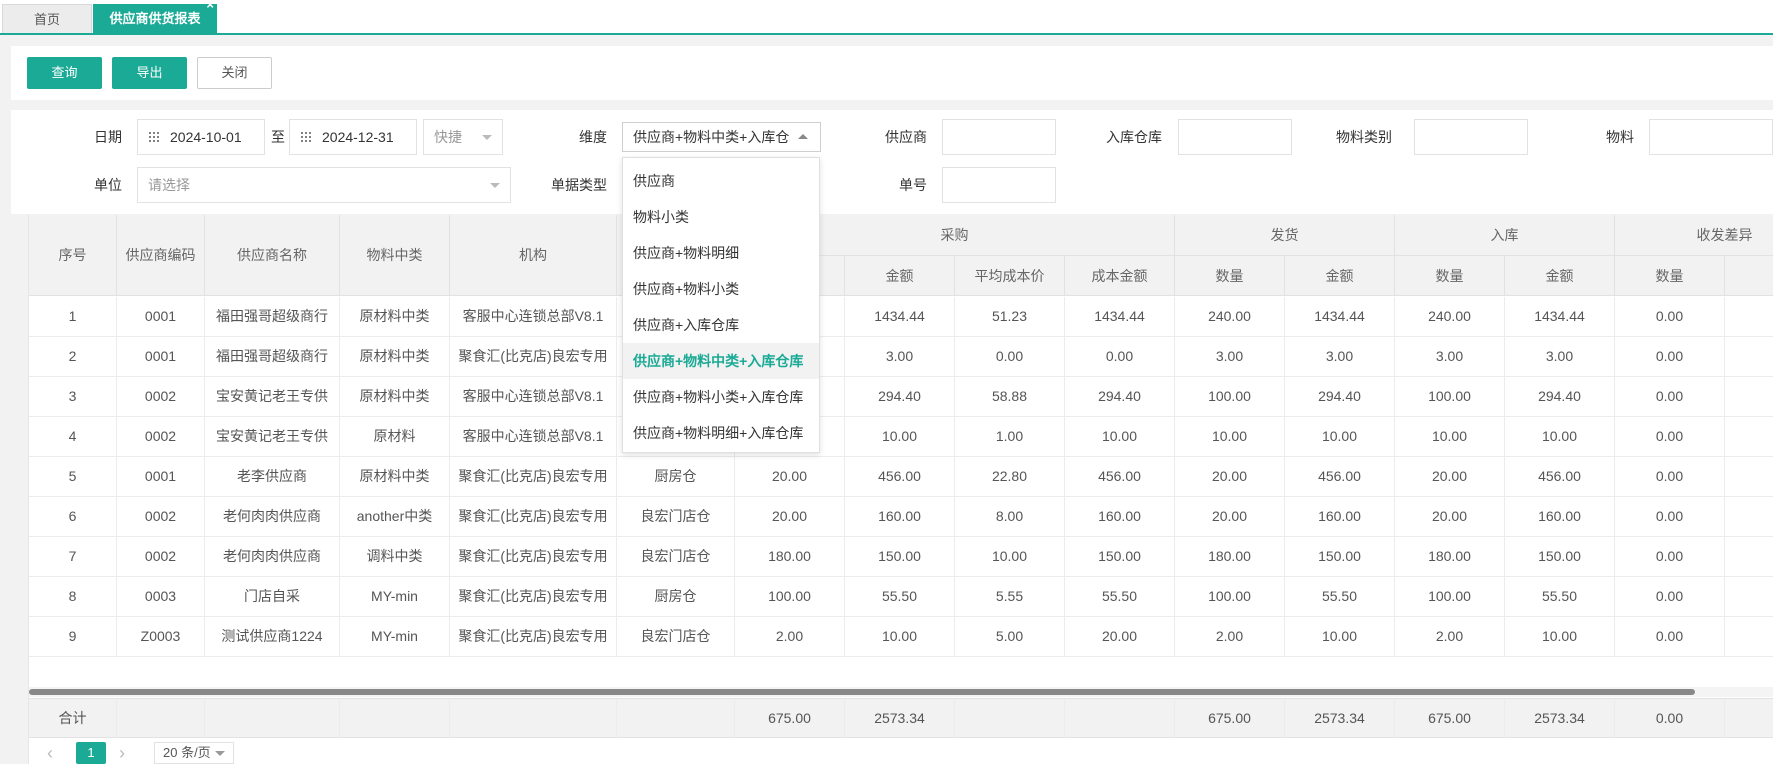  What do you see at coordinates (73, 396) in the screenshot?
I see `table-cell: 3` at bounding box center [73, 396].